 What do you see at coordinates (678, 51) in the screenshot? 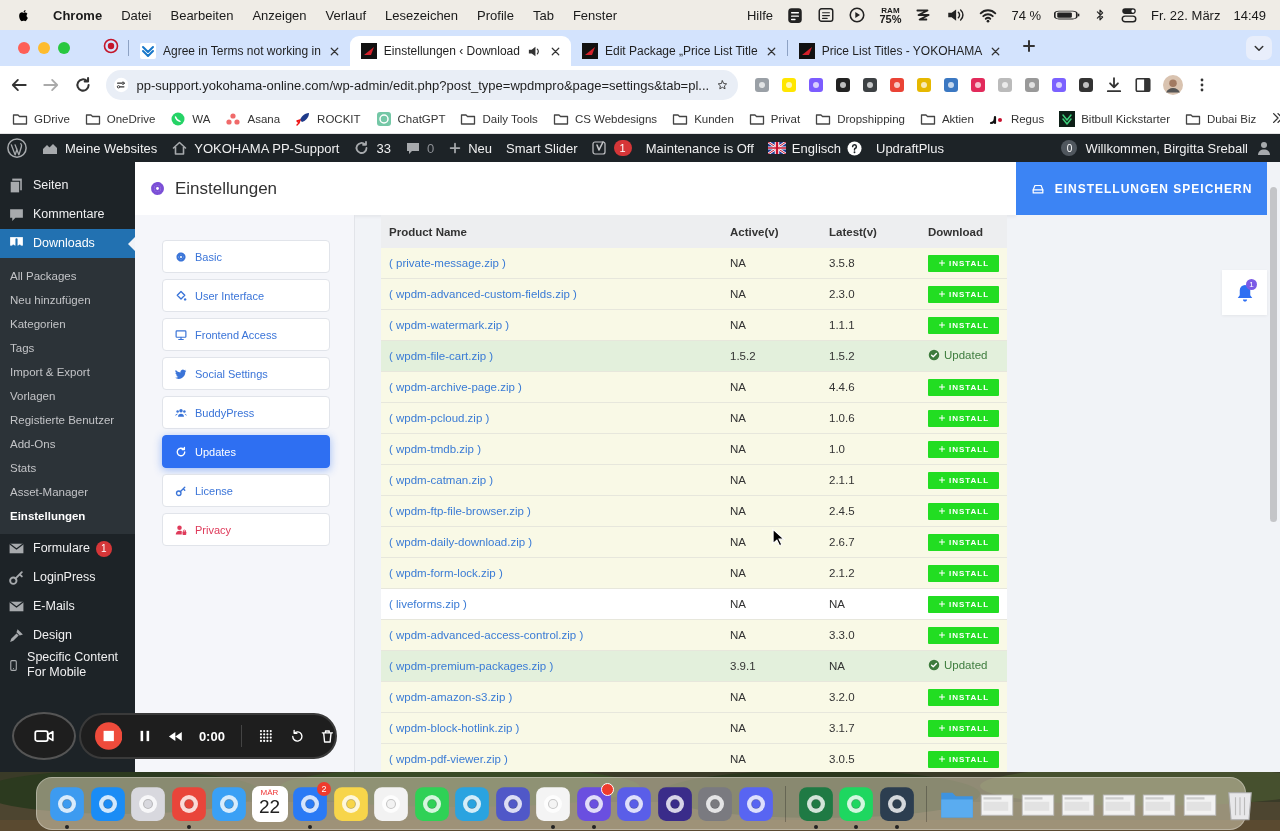
I see `browser-tab: Edit Package „Price List Title` at bounding box center [678, 51].